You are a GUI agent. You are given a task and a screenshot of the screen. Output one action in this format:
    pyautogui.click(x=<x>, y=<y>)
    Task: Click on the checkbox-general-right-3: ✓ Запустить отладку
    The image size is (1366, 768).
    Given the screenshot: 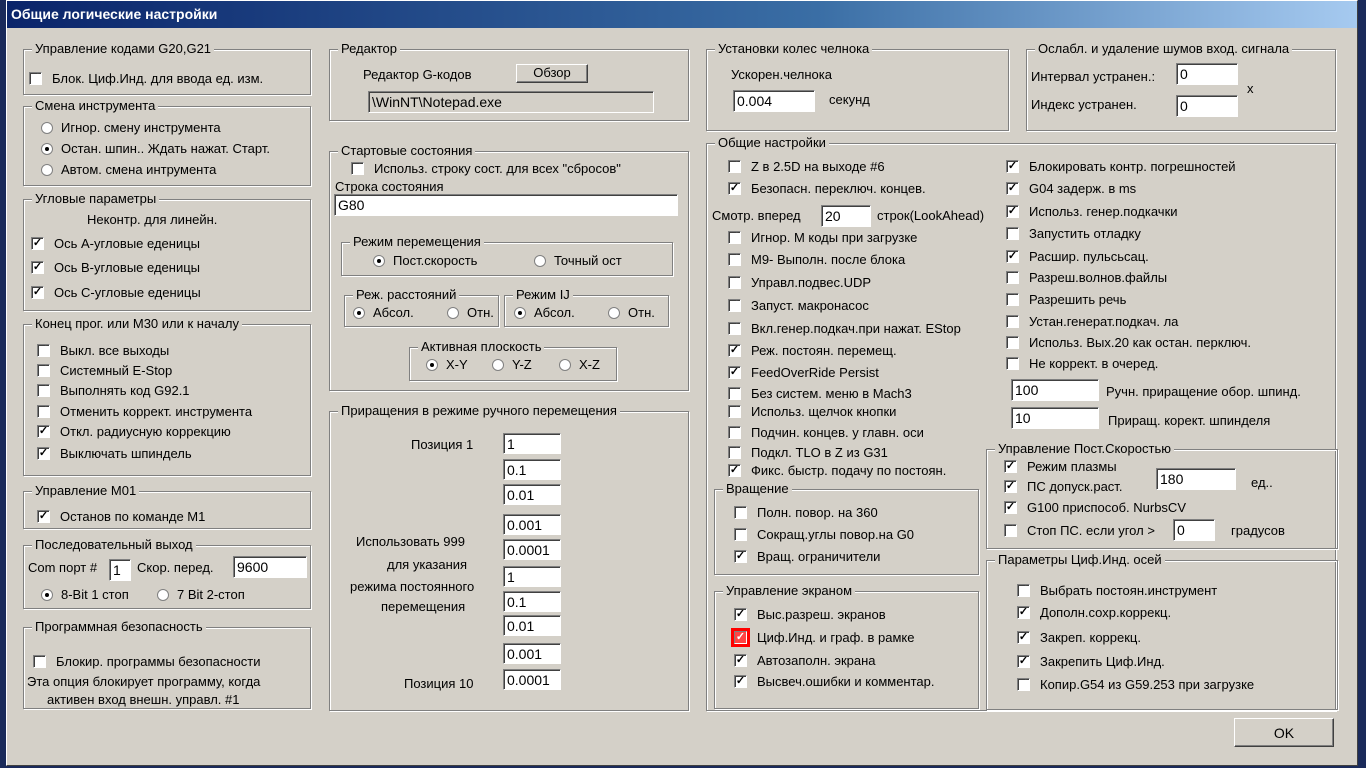 What is the action you would take?
    pyautogui.click(x=1073, y=233)
    